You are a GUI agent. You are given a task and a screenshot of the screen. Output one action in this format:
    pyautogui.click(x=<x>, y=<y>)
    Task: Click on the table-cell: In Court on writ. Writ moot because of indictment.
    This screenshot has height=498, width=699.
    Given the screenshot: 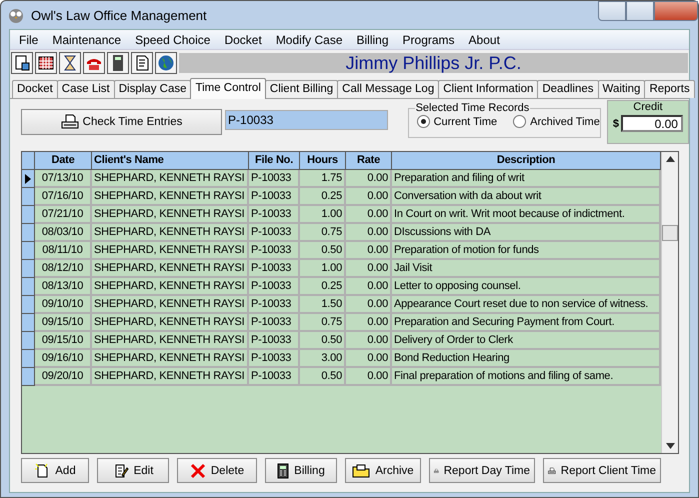 What is the action you would take?
    pyautogui.click(x=526, y=215)
    